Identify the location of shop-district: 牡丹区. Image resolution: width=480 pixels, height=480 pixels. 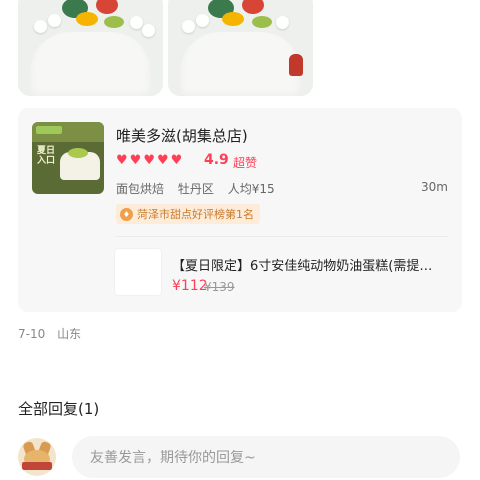
(195, 189).